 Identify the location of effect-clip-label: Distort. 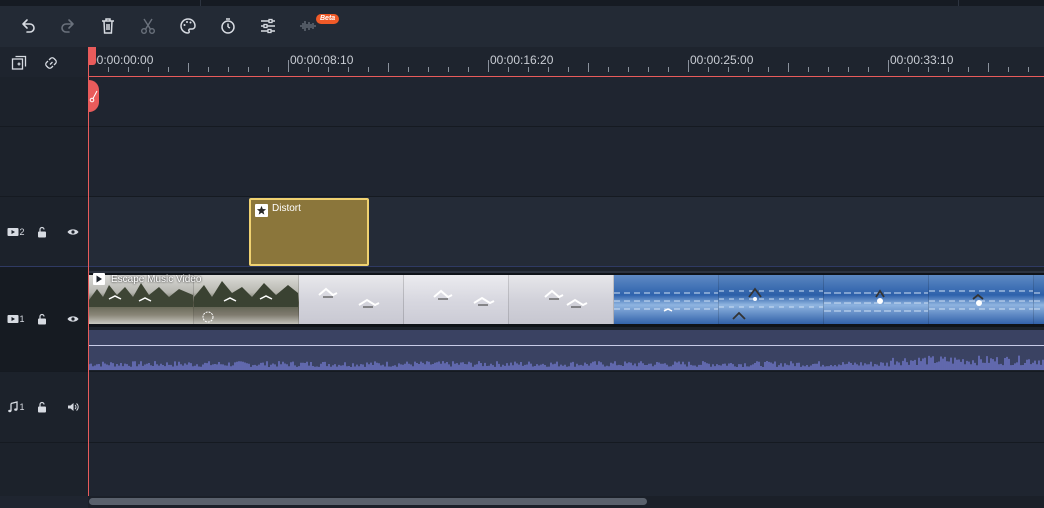
(286, 208).